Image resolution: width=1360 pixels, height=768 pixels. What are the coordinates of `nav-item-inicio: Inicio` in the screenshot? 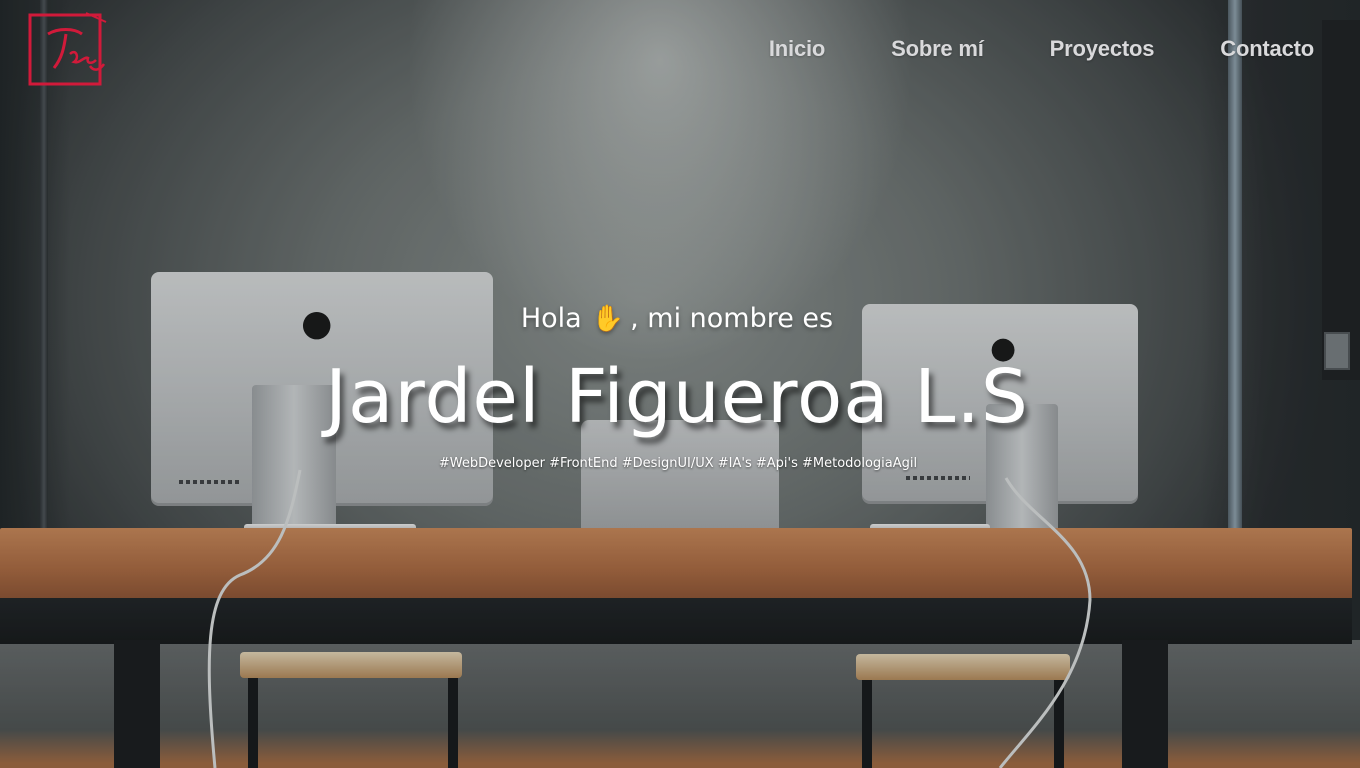 It's located at (797, 49).